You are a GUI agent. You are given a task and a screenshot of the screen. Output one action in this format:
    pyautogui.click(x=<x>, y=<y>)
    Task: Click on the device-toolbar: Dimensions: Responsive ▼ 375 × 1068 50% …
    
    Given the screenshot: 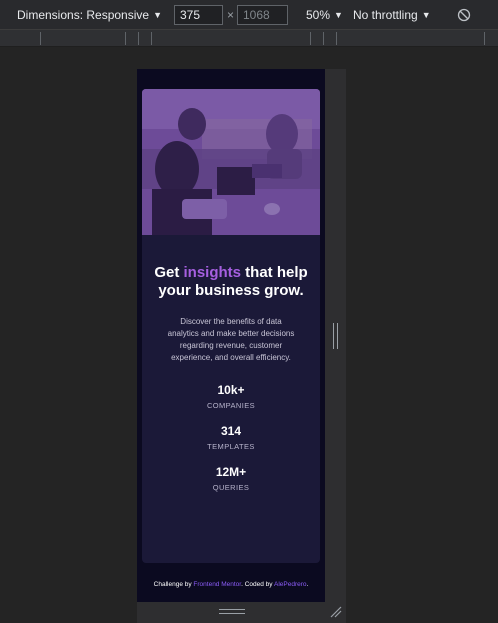 What is the action you would take?
    pyautogui.click(x=249, y=15)
    